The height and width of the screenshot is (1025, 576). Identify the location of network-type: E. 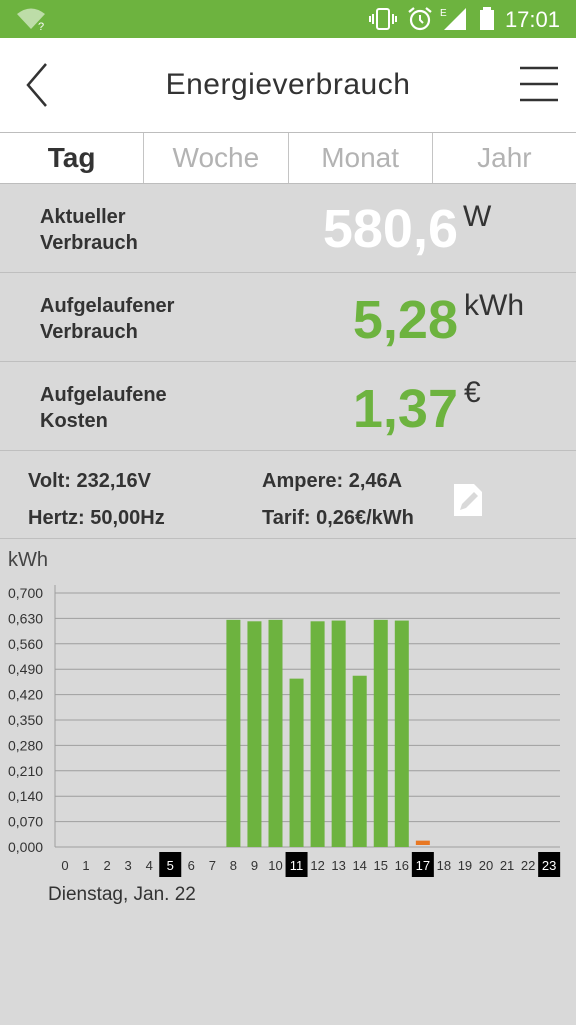
(443, 13).